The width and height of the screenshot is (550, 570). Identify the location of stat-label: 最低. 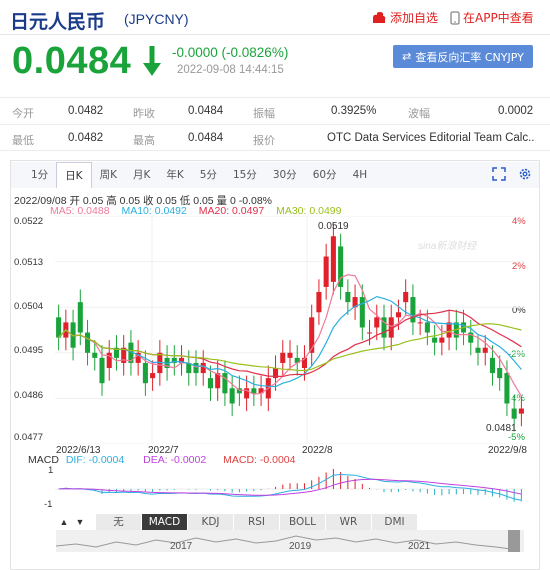
(23, 140).